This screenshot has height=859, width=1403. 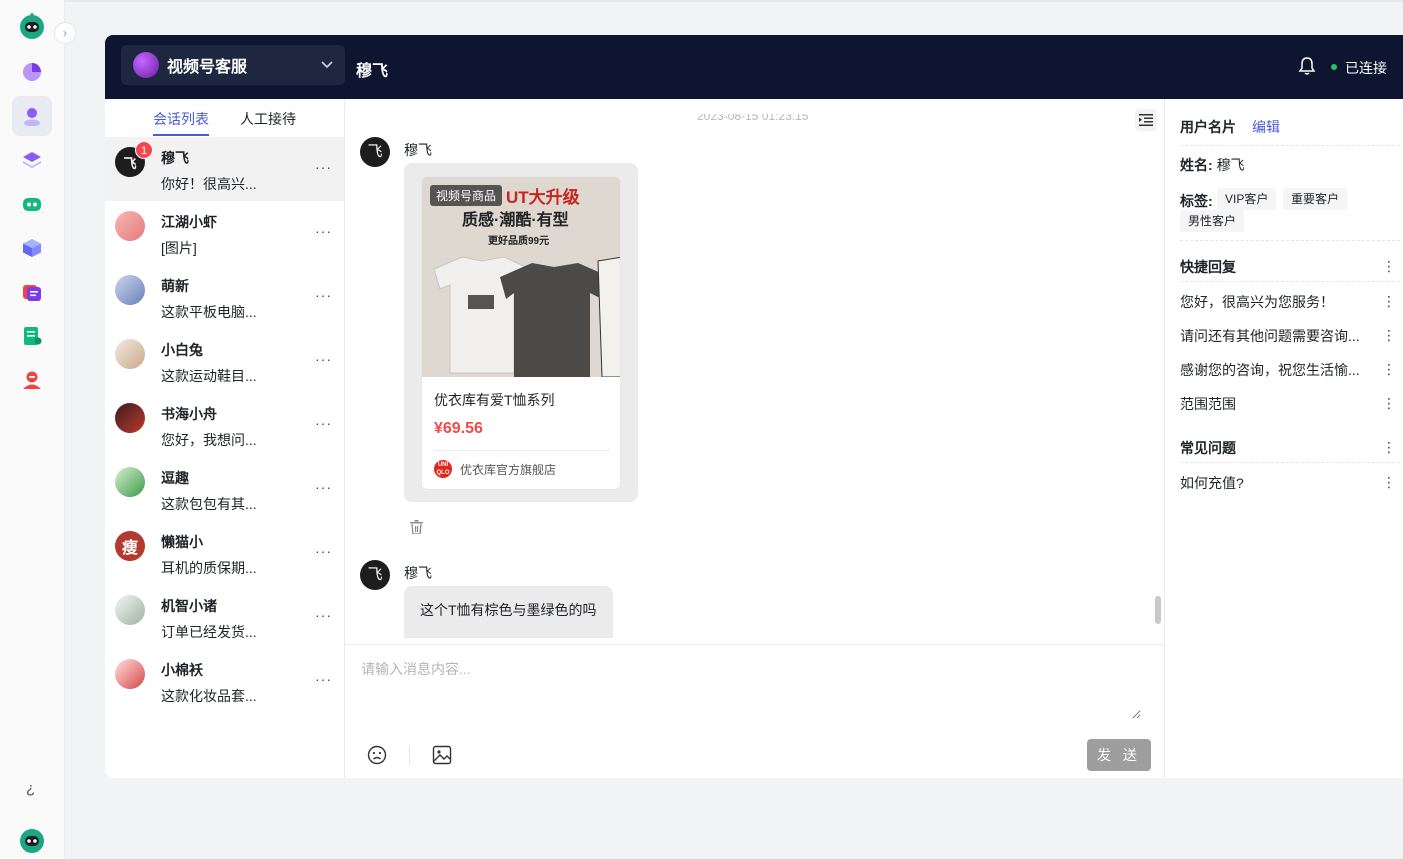 What do you see at coordinates (372, 71) in the screenshot?
I see `chat-title: 穆飞` at bounding box center [372, 71].